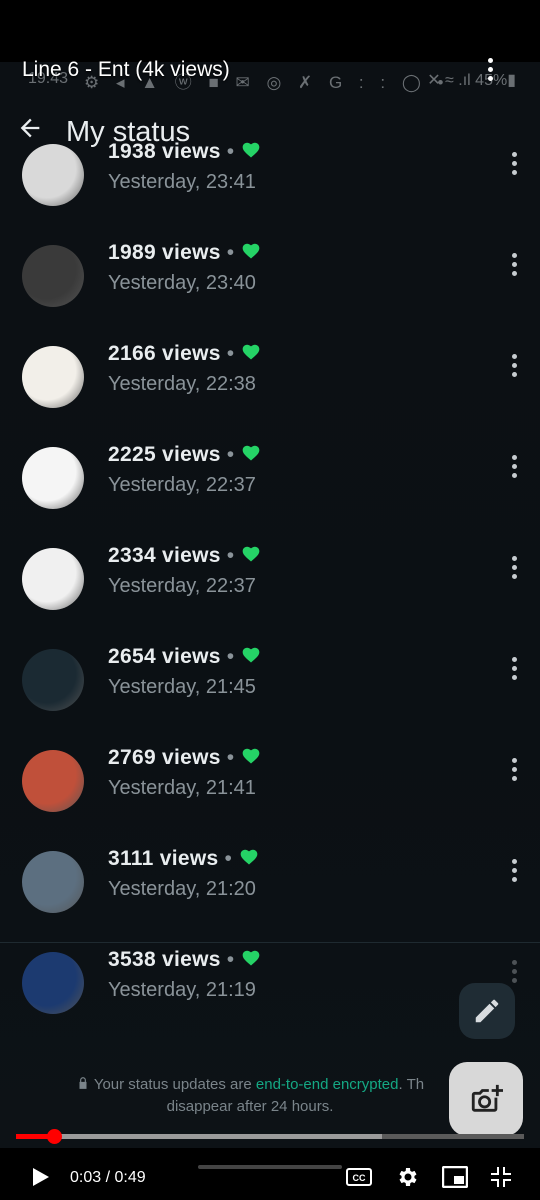 Image resolution: width=540 pixels, height=1200 pixels. What do you see at coordinates (501, 1177) in the screenshot?
I see `exit-fullscreen-icon` at bounding box center [501, 1177].